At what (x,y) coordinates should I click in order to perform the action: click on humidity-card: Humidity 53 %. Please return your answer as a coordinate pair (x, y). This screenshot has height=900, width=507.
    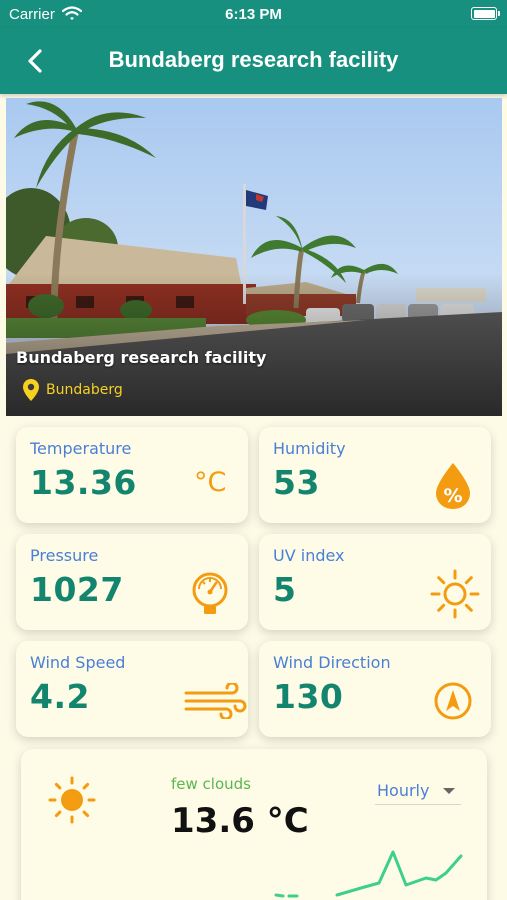
    Looking at the image, I should click on (375, 475).